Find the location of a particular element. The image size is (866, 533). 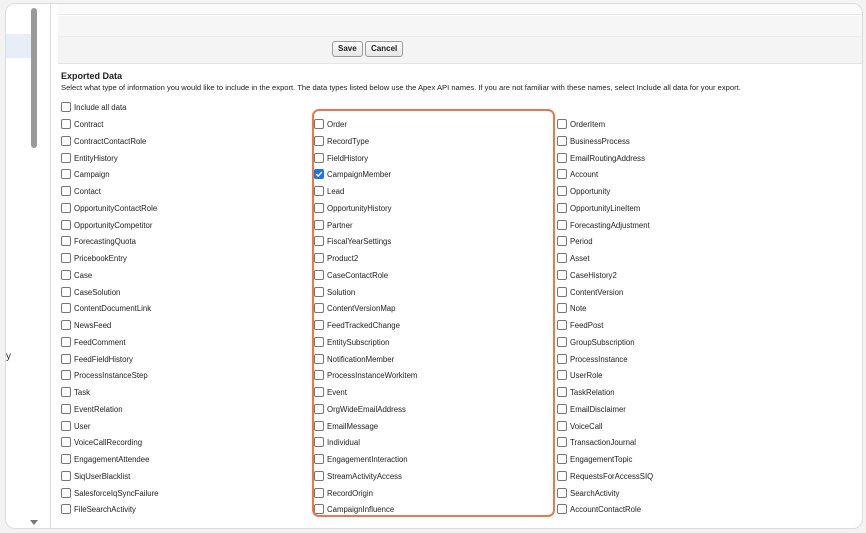

checkbox-item: NotificationMember is located at coordinates (354, 359).